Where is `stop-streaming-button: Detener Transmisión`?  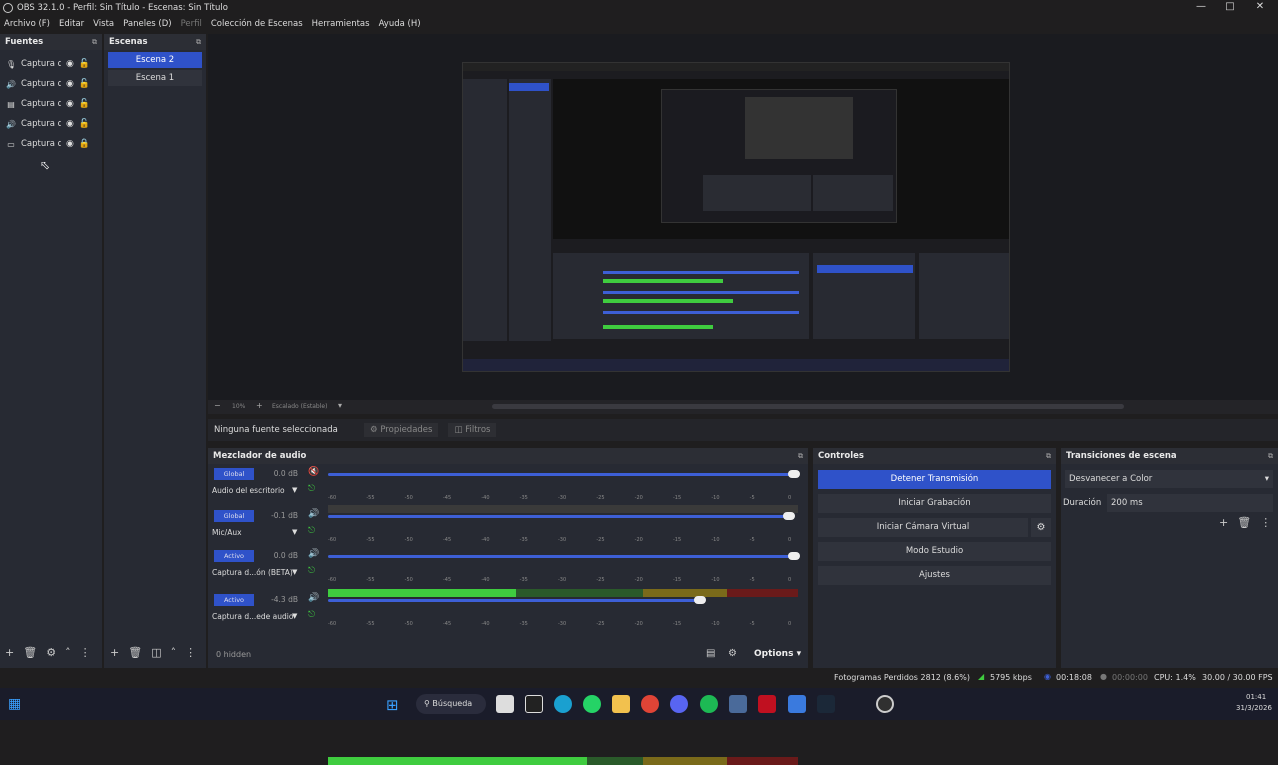 stop-streaming-button: Detener Transmisión is located at coordinates (934, 479).